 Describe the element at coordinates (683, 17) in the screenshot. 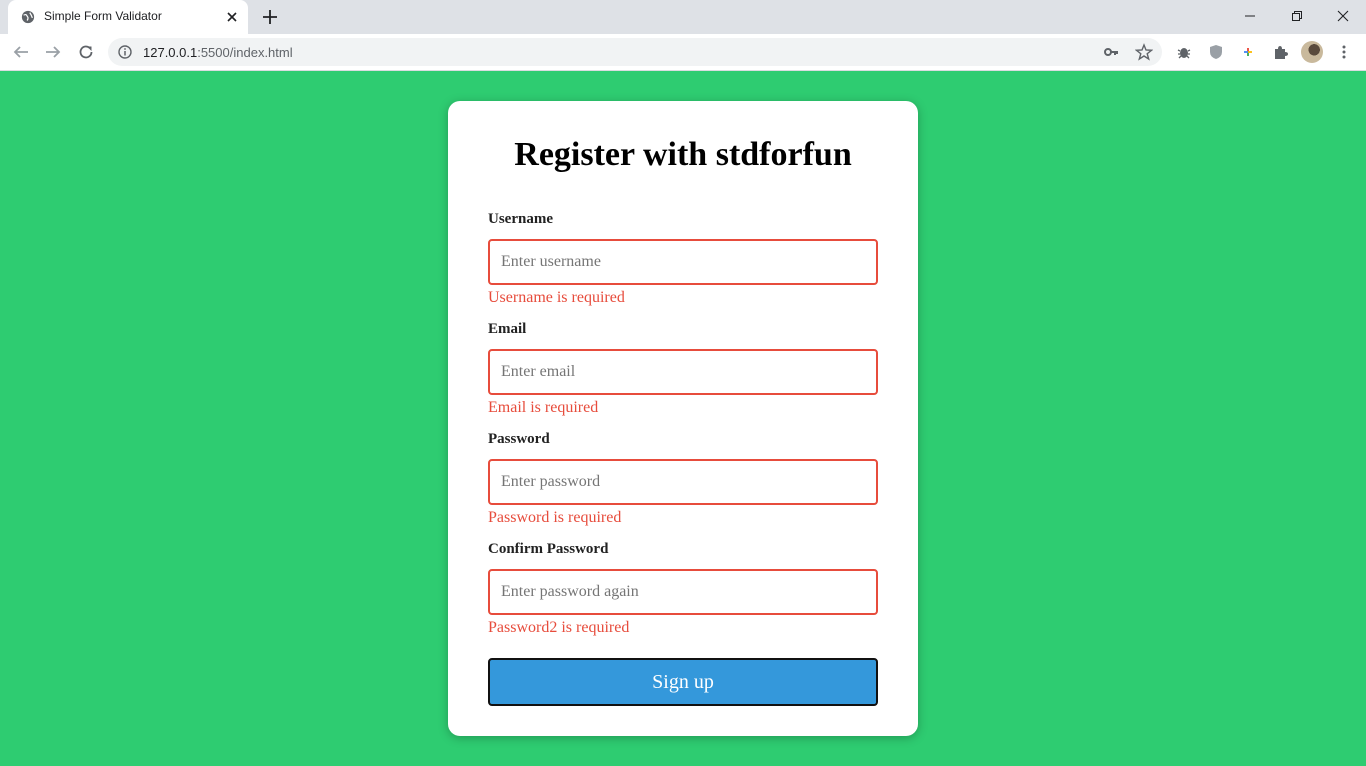

I see `tab-strip: Simple Form Validator` at that location.